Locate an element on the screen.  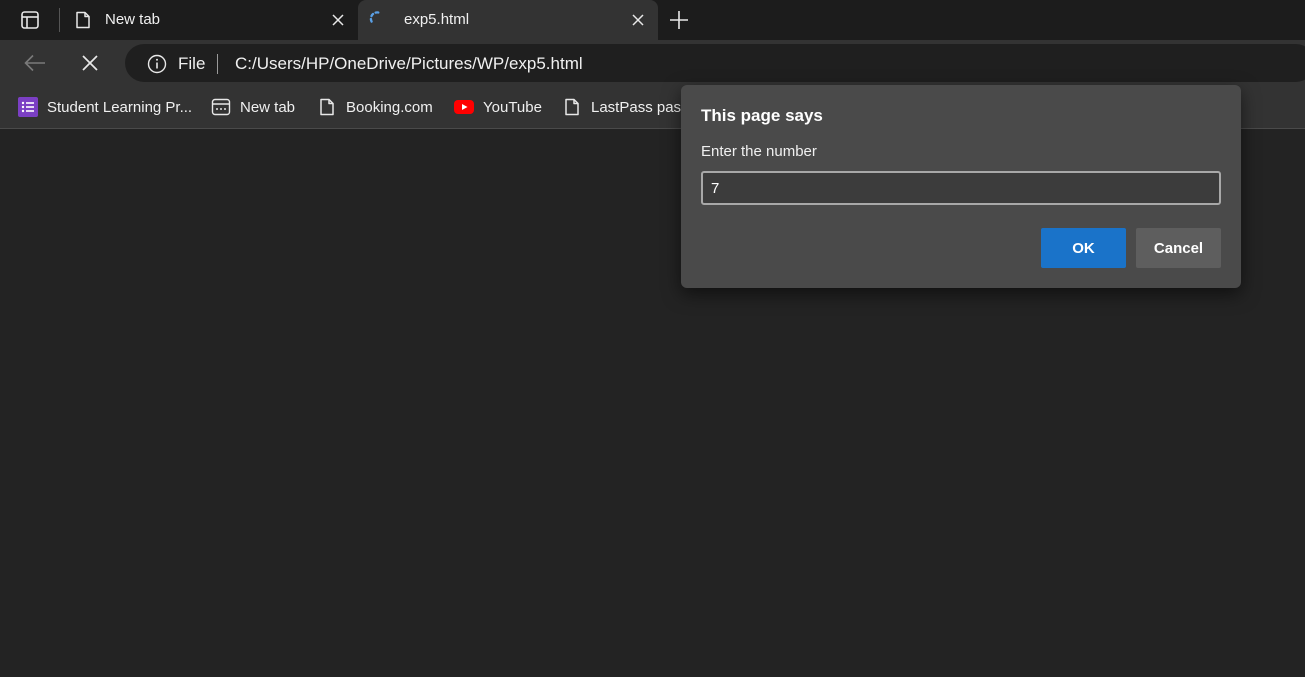
loading-spinner-icon is located at coordinates (377, 18).